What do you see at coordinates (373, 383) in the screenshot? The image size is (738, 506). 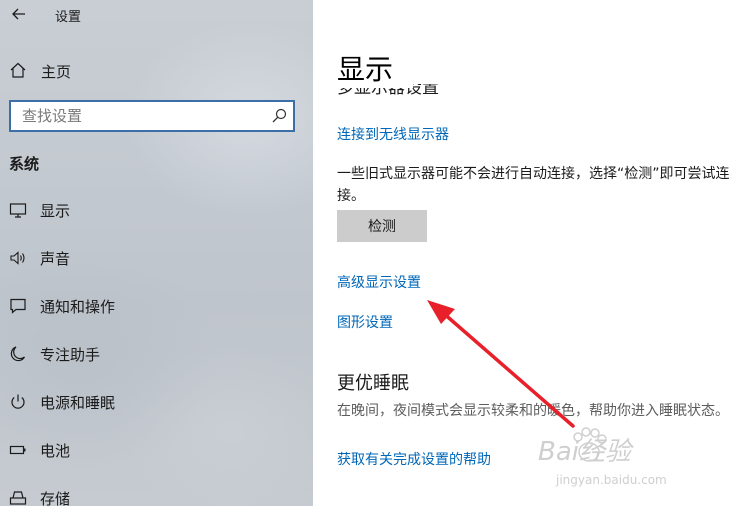 I see `sleep-heading: 更优睡眠` at bounding box center [373, 383].